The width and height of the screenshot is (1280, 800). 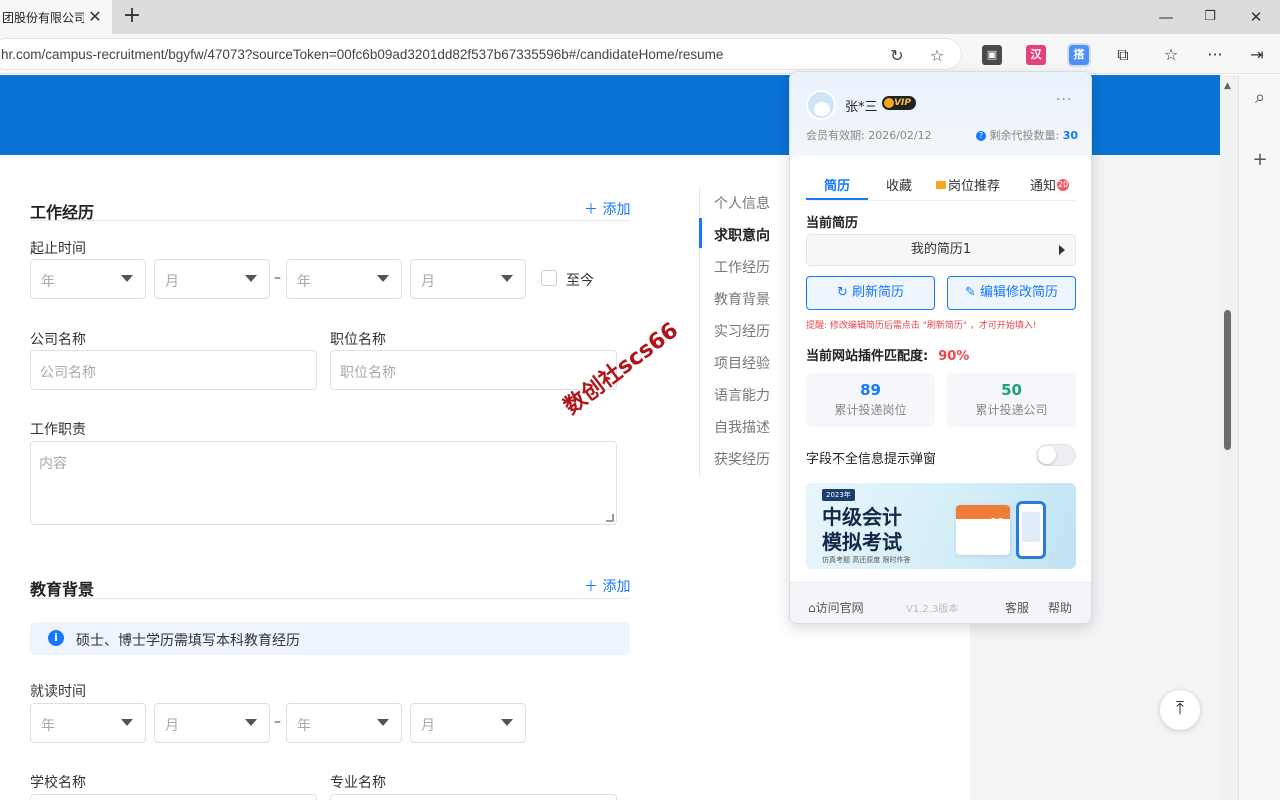 What do you see at coordinates (1060, 607) in the screenshot?
I see `help-link: 帮助` at bounding box center [1060, 607].